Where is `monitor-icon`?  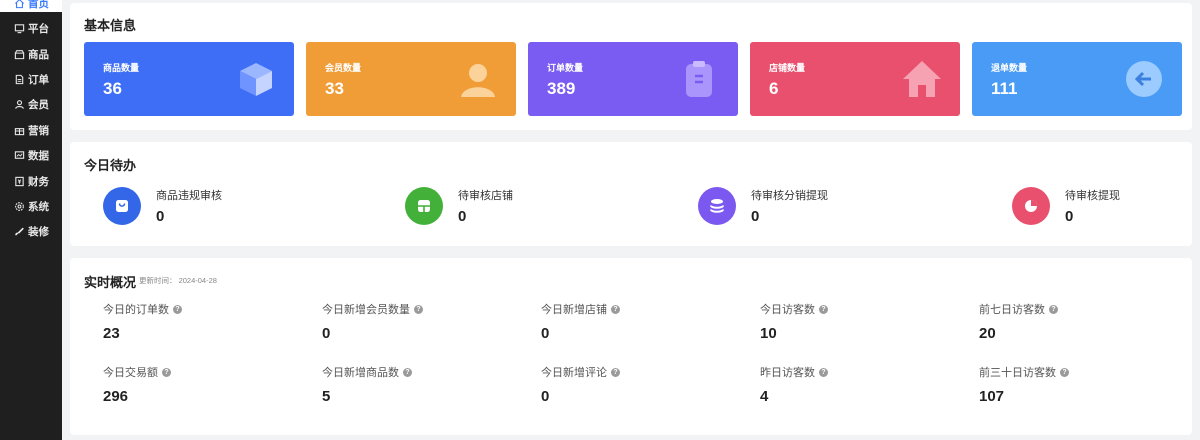 monitor-icon is located at coordinates (19, 28).